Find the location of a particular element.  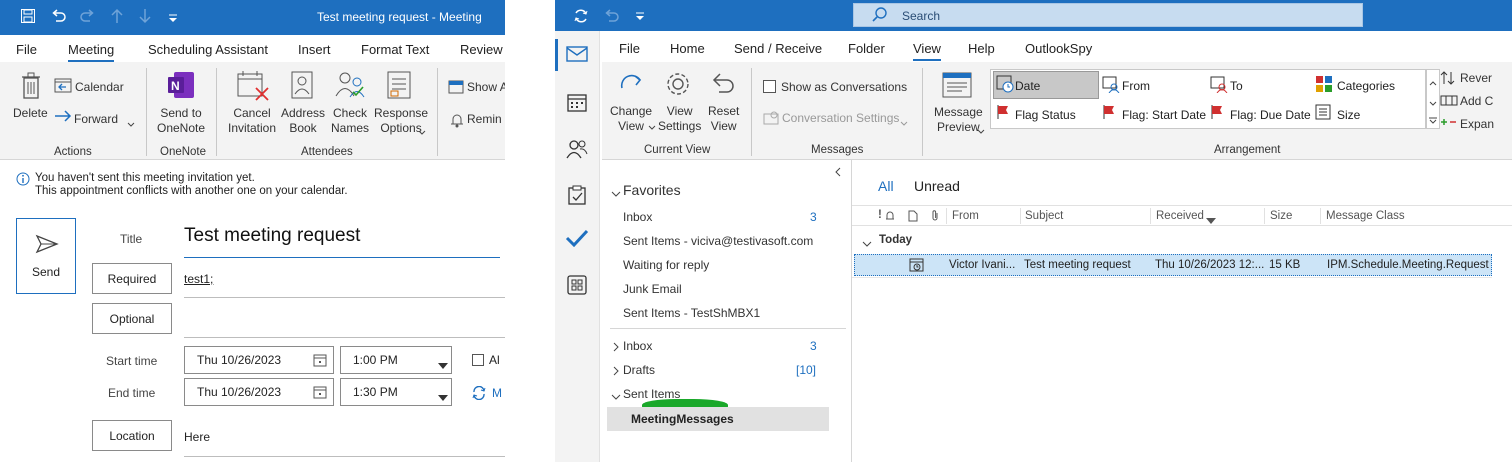

favorite-sent-items-testshmbx1: Sent Items - TestShMBX1 is located at coordinates (691, 313).